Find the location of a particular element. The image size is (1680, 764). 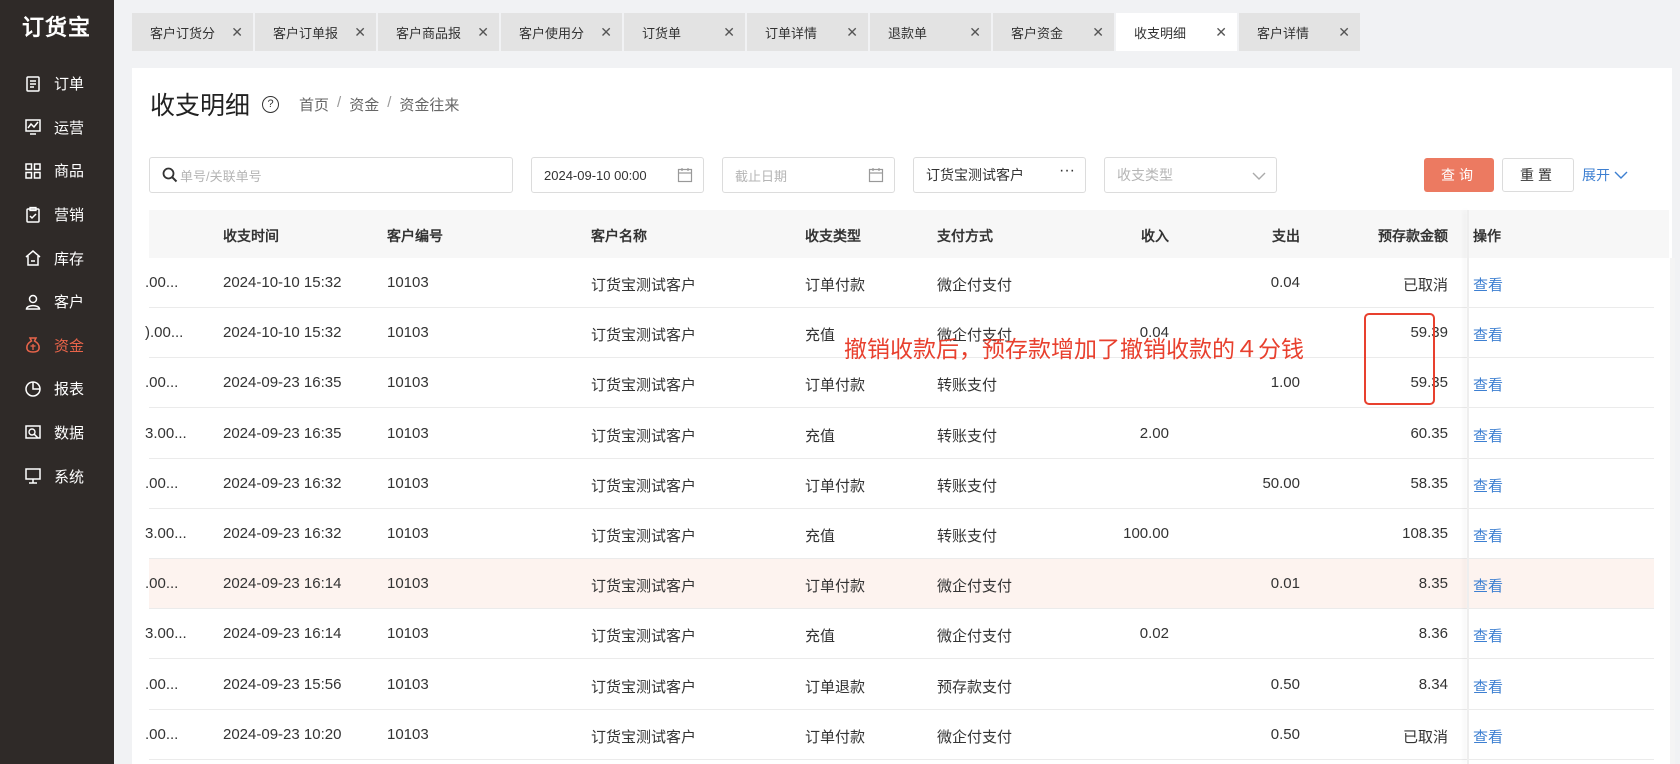

reset-button: 重置 is located at coordinates (1538, 175).